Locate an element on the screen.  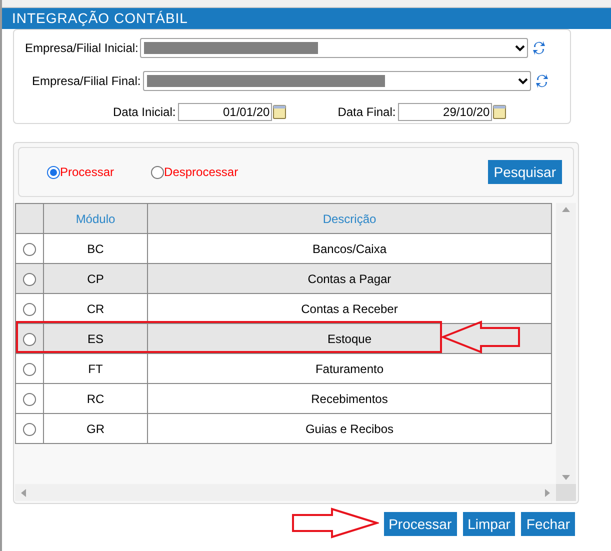
table-cell: CR is located at coordinates (95, 309).